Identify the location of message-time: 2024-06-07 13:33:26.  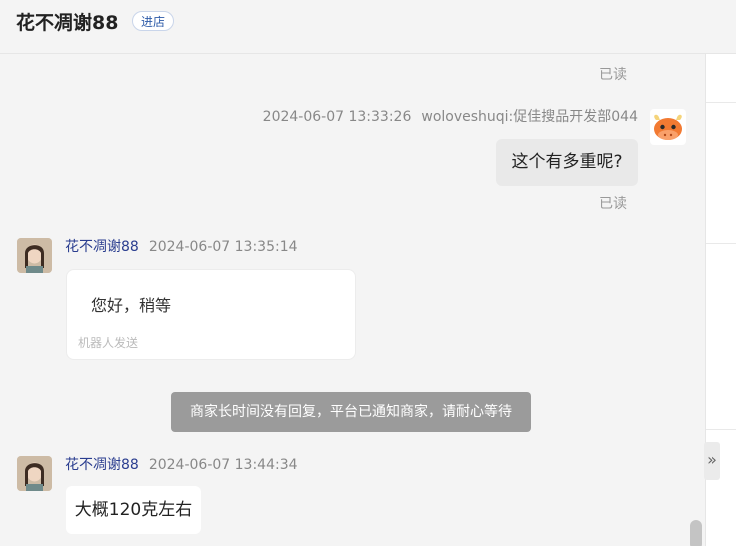
(337, 117).